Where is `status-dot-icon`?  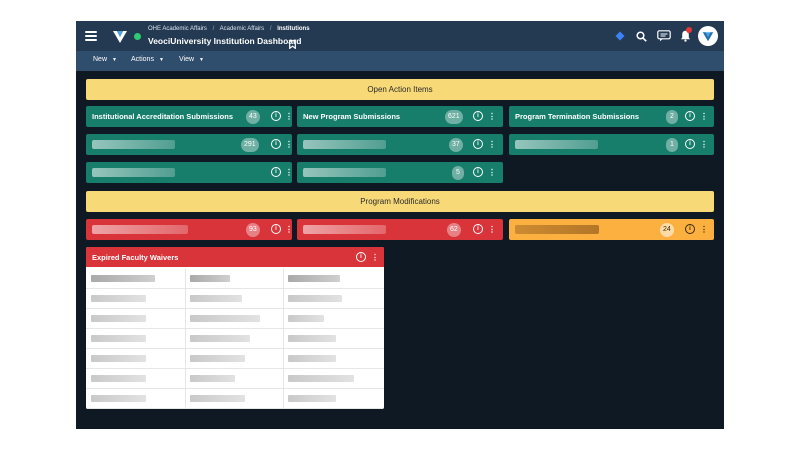 status-dot-icon is located at coordinates (137, 36).